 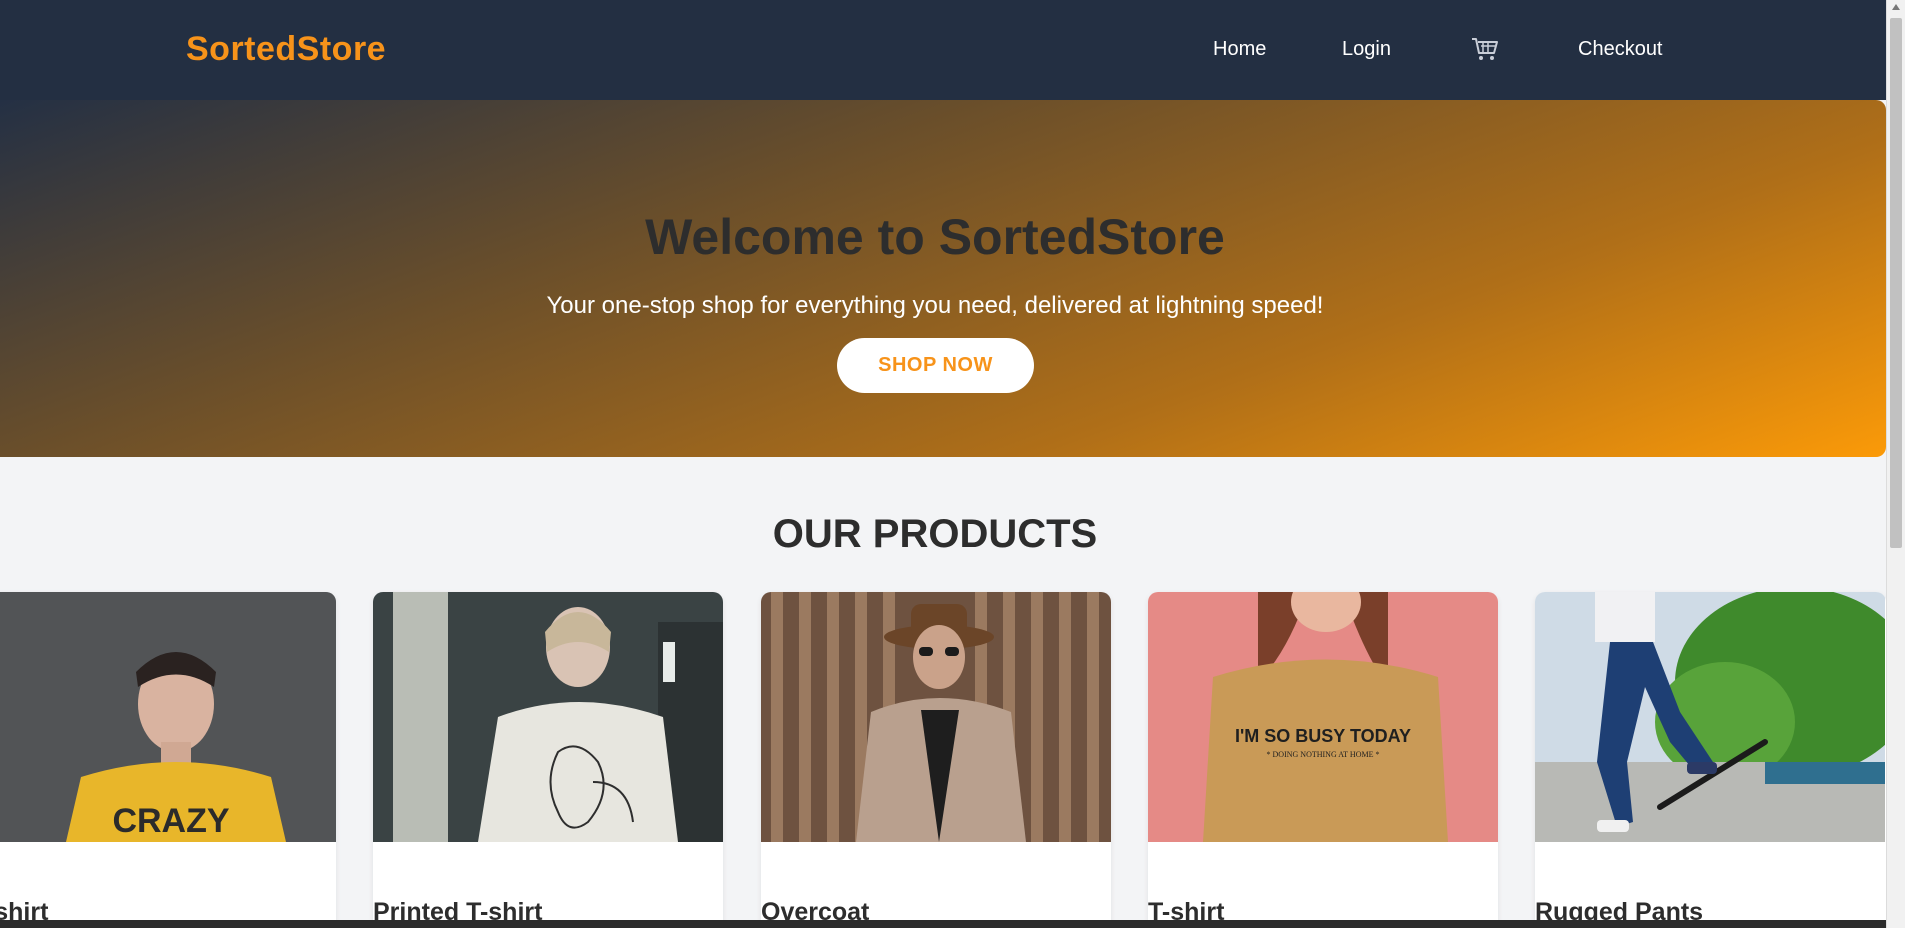 What do you see at coordinates (1323, 754) in the screenshot?
I see `svg-text: * DOING NOTHING AT HOME *` at bounding box center [1323, 754].